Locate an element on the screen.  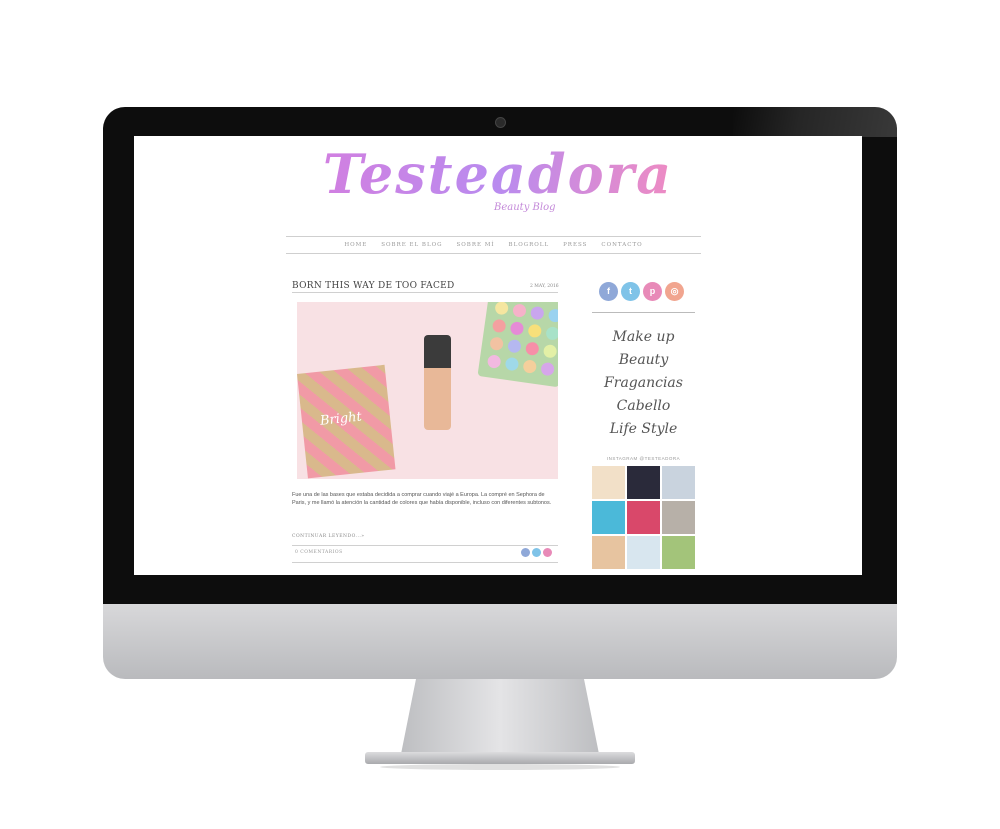
category-make-up: Make up is located at coordinates (643, 337).